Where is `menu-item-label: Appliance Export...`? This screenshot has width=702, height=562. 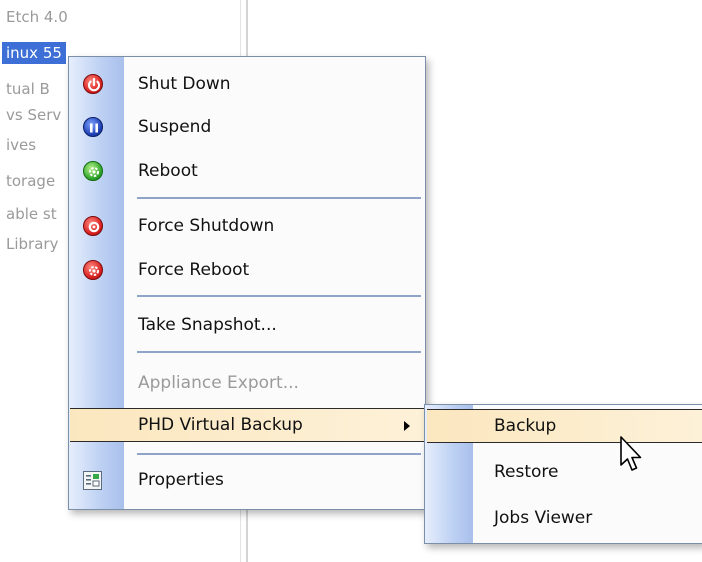
menu-item-label: Appliance Export... is located at coordinates (218, 383).